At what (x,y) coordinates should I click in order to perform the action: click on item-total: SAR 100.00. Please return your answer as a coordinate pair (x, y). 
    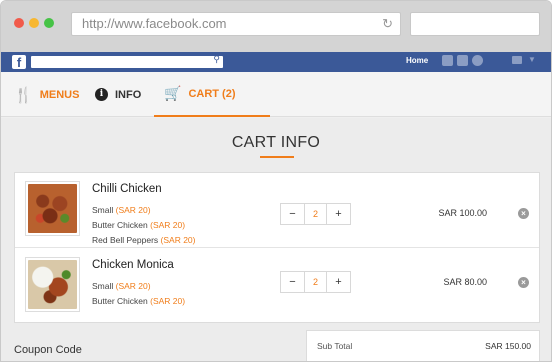
    Looking at the image, I should click on (462, 213).